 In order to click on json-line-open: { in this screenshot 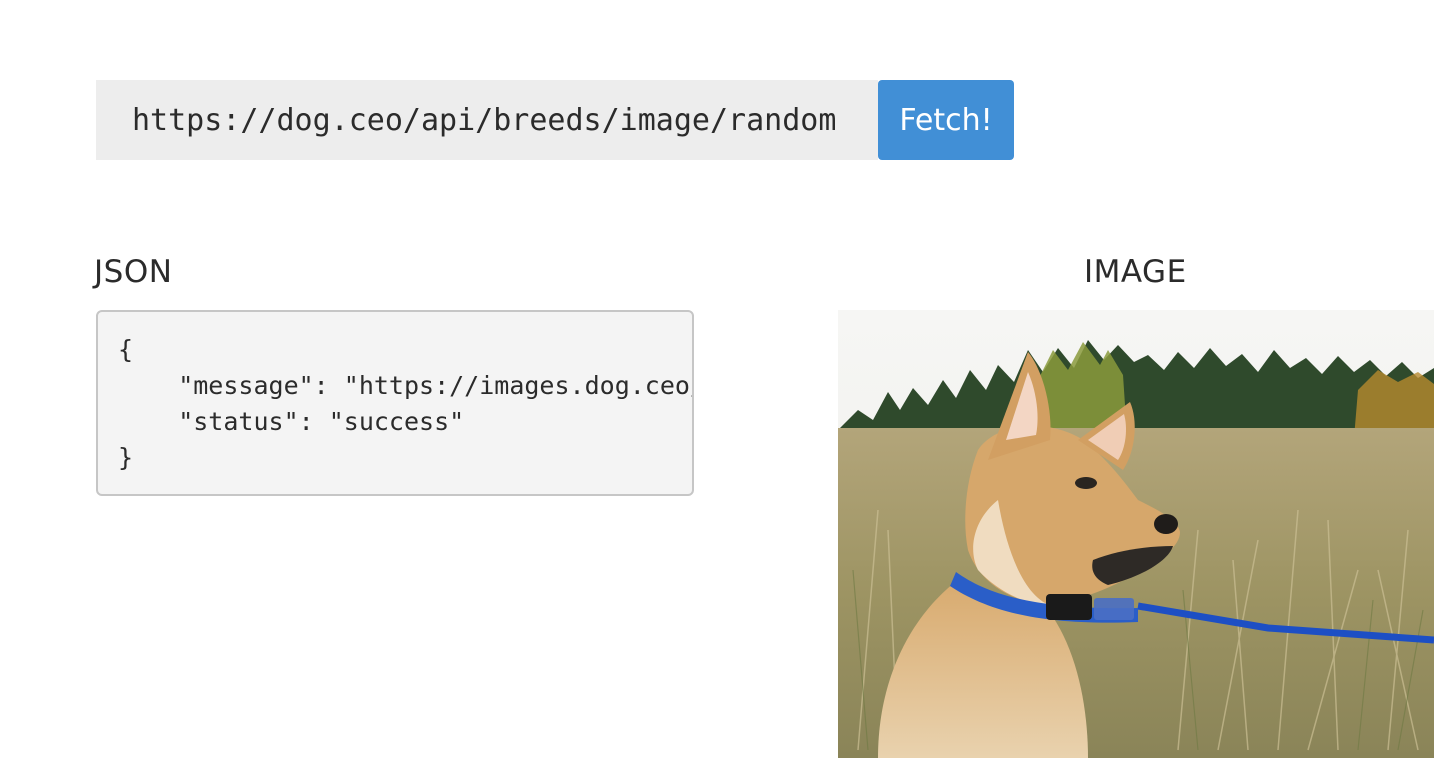, I will do `click(126, 349)`.